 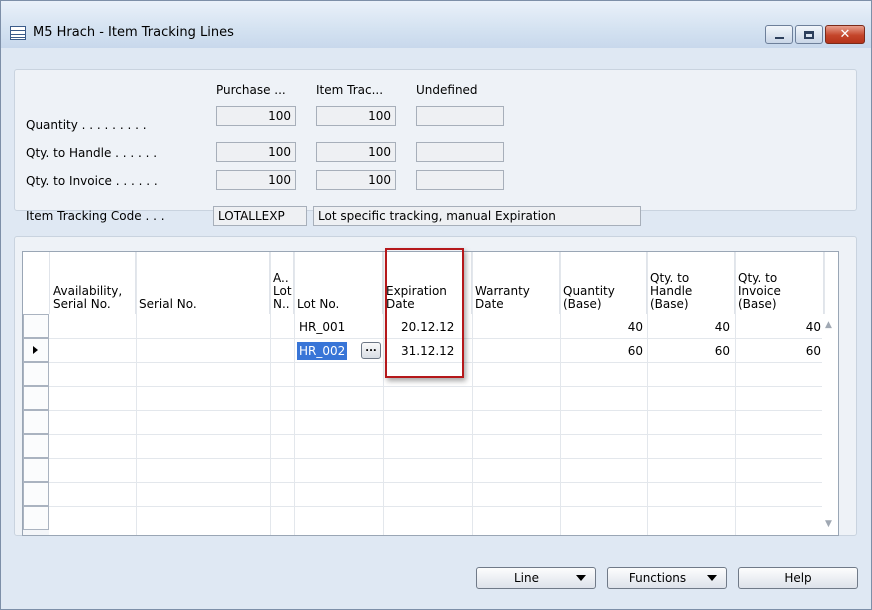 What do you see at coordinates (460, 116) in the screenshot?
I see `quantity-undefined-field` at bounding box center [460, 116].